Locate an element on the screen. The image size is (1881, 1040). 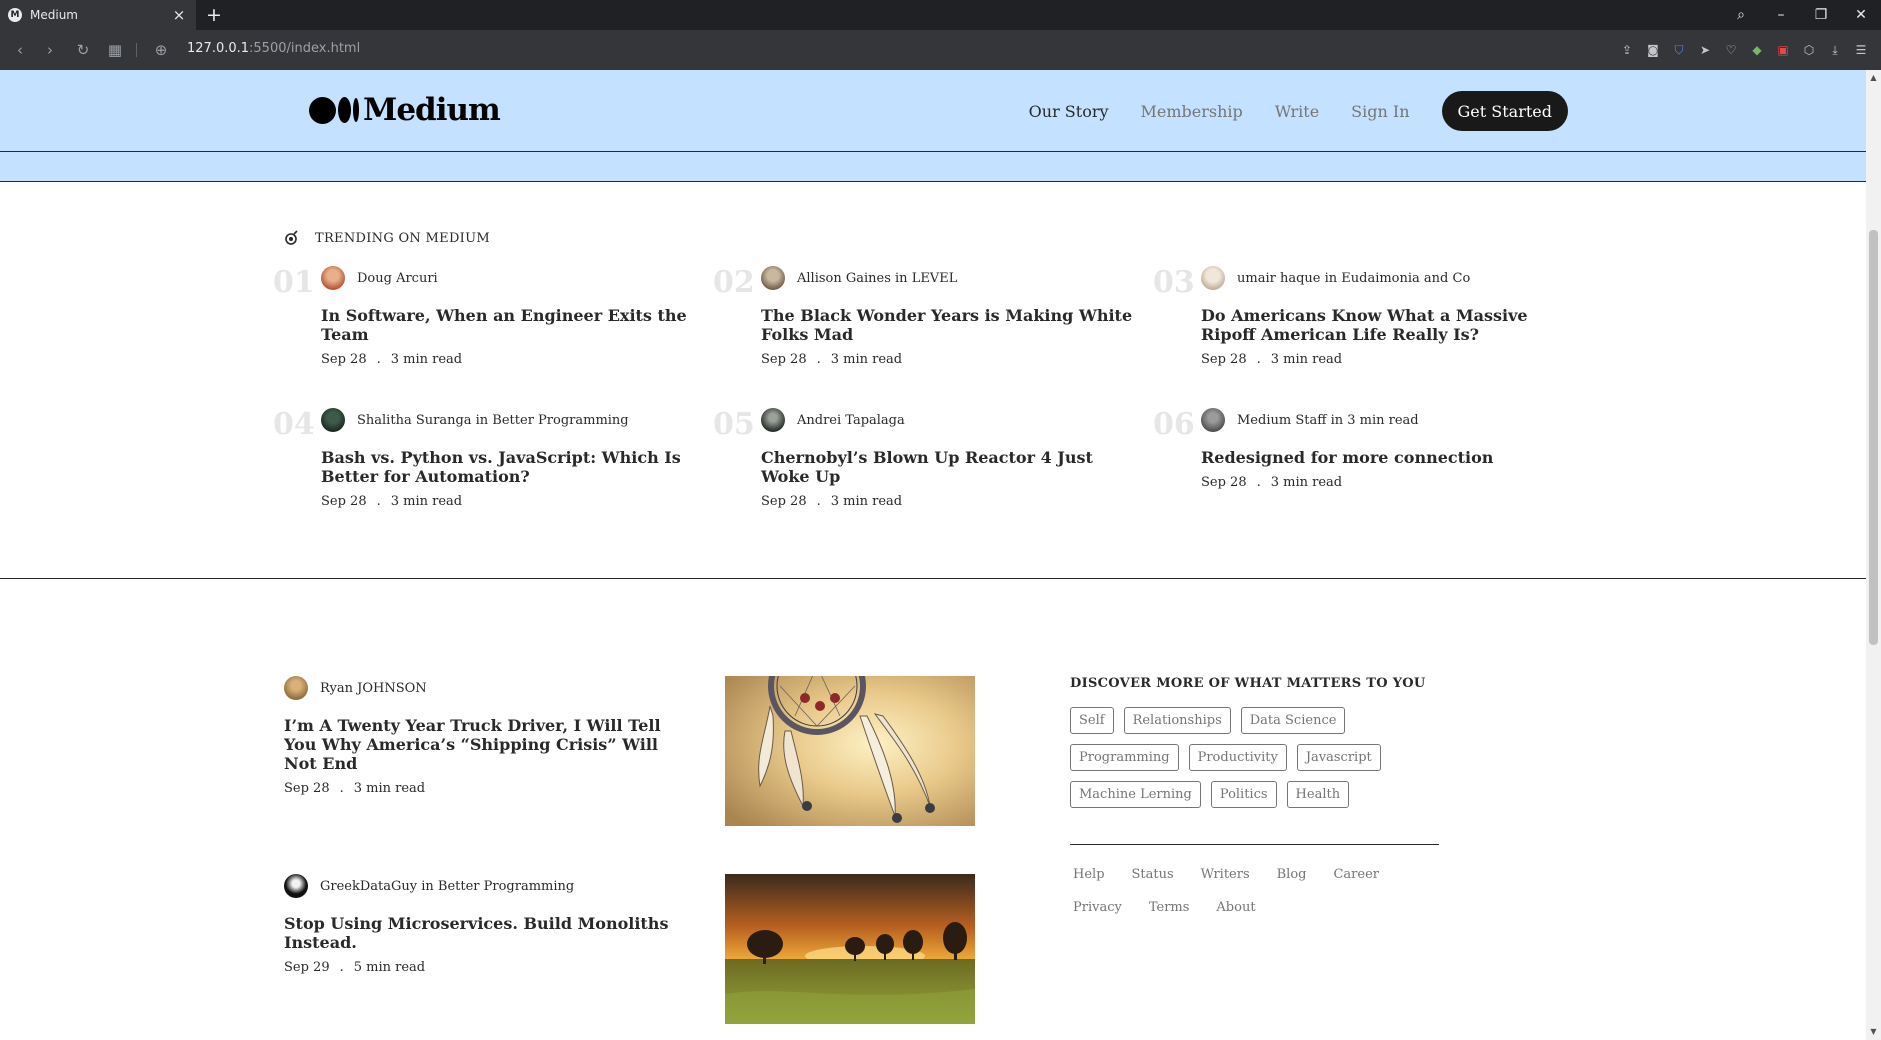
share-icon: ⇪ is located at coordinates (1627, 50).